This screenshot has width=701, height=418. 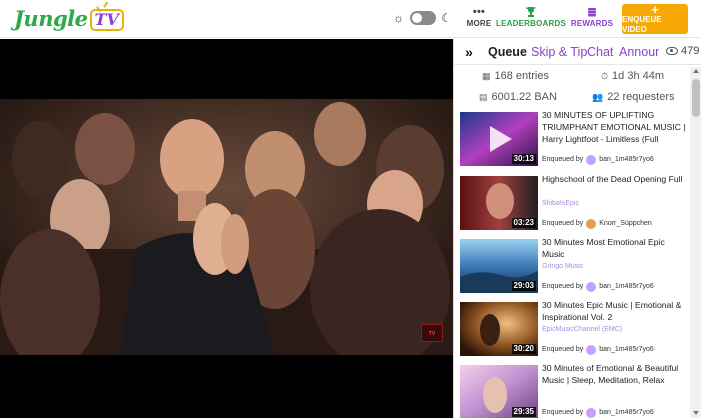 I want to click on rewards-button: REWARDS, so click(x=592, y=19).